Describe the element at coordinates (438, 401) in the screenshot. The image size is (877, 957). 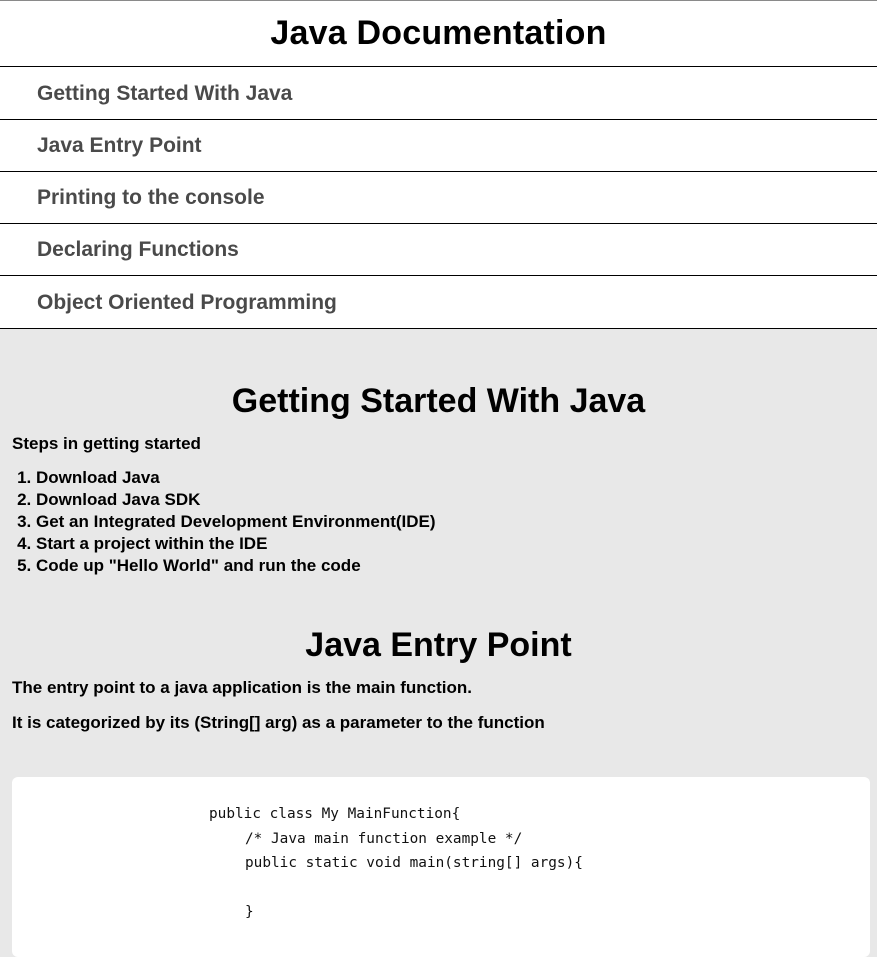
I see `section-title-getting-started: Getting Started With Java` at that location.